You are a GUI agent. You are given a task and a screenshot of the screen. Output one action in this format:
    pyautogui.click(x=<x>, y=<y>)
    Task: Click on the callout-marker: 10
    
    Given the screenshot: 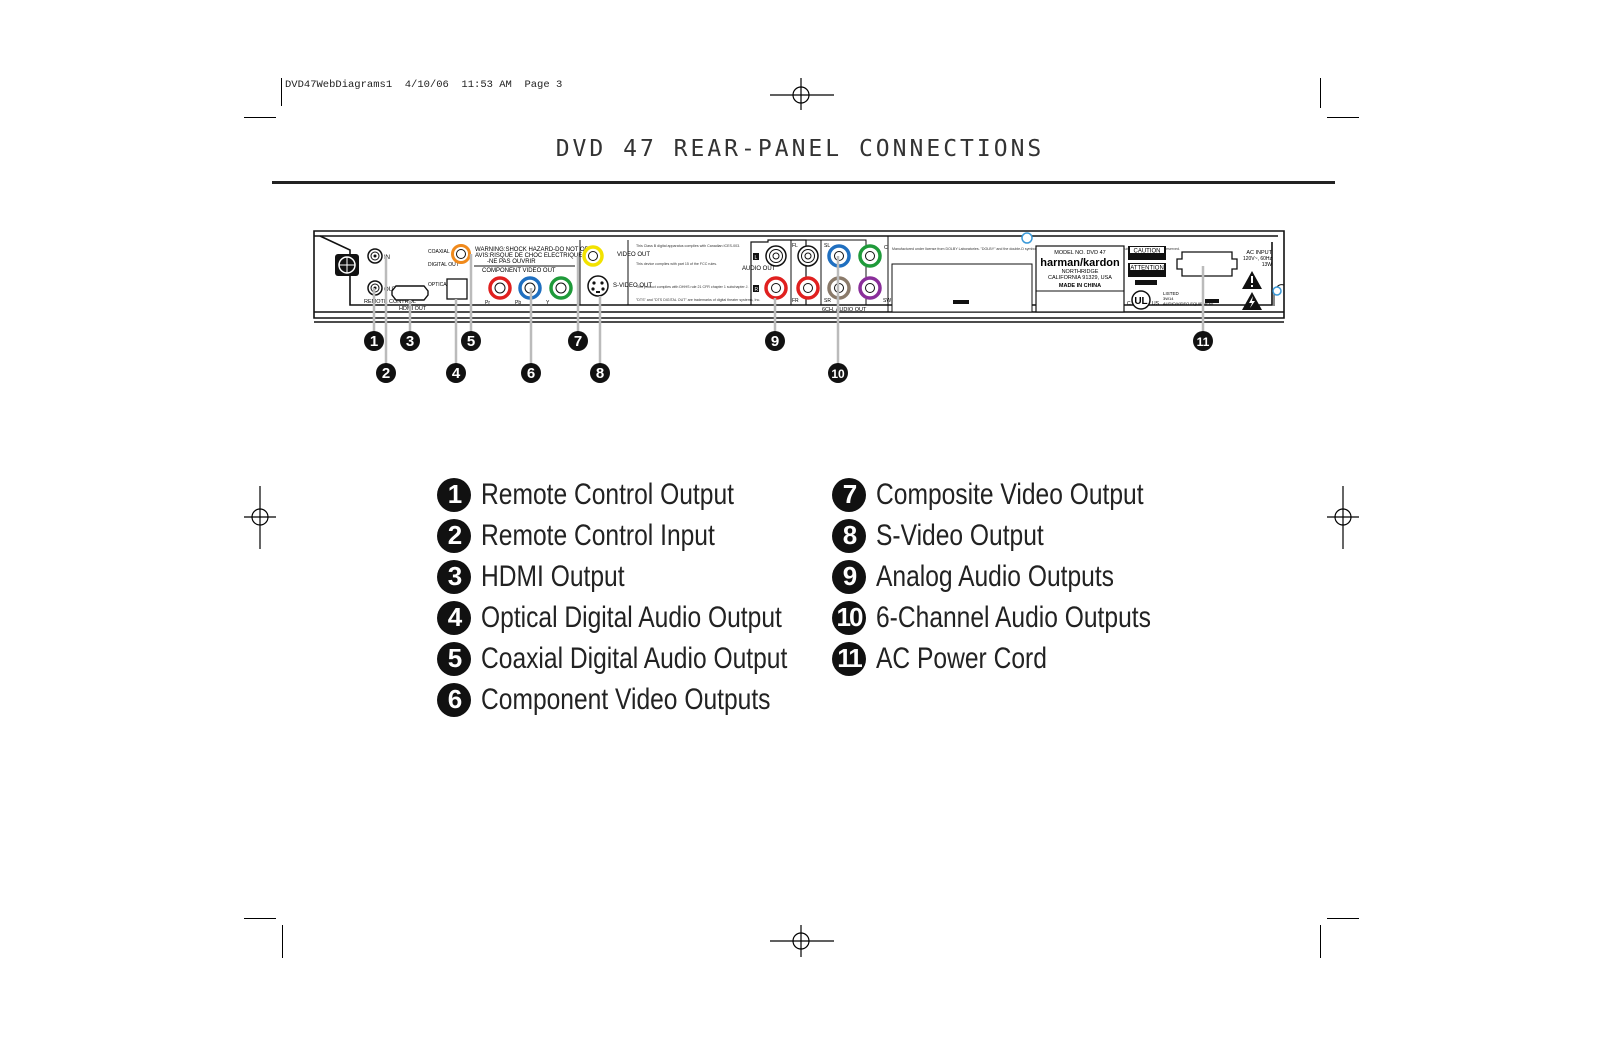 What is the action you would take?
    pyautogui.click(x=838, y=373)
    